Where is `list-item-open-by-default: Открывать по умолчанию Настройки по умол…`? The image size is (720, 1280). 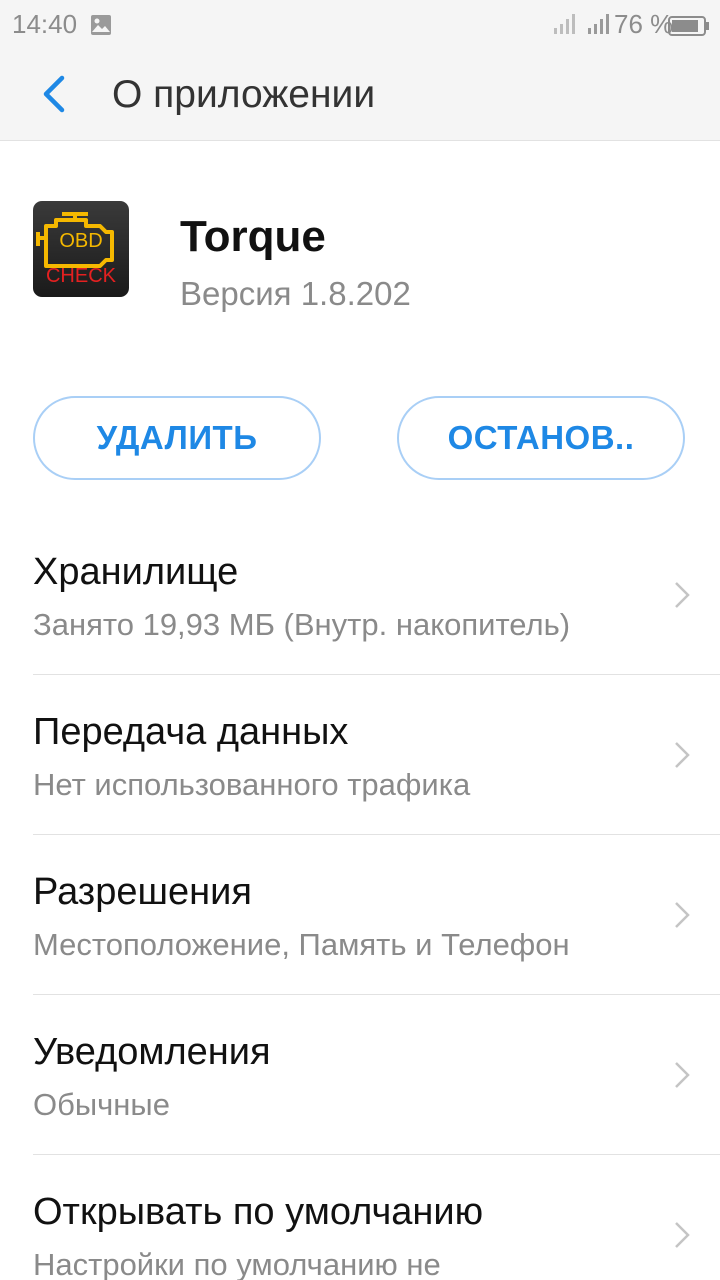
list-item-open-by-default: Открывать по умолчанию Настройки по умол… is located at coordinates (360, 1217).